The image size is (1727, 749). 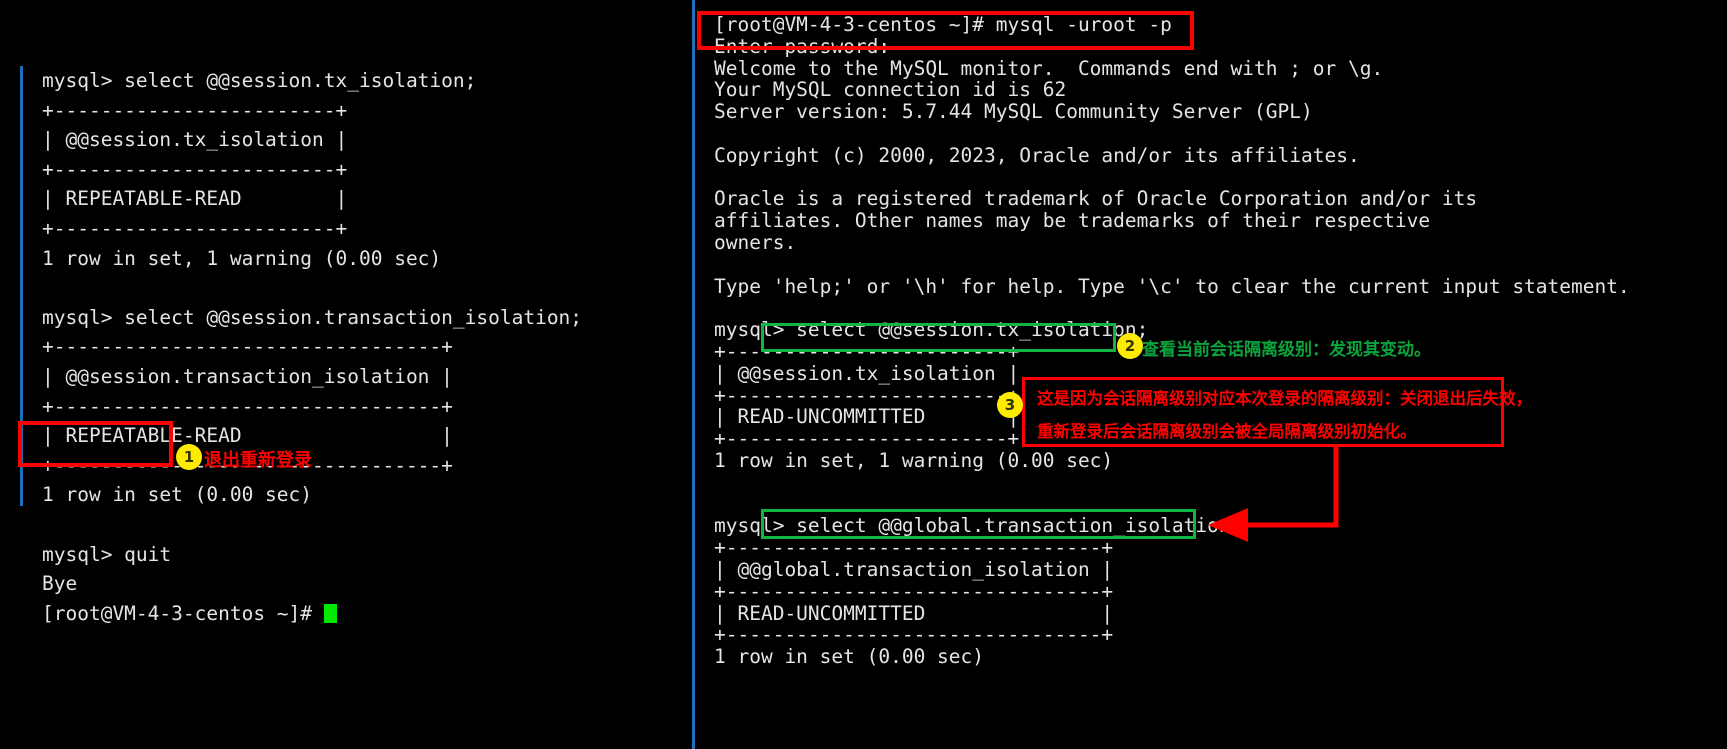 I want to click on terminal-line: | @@global.transaction_isolation |, so click(x=914, y=569).